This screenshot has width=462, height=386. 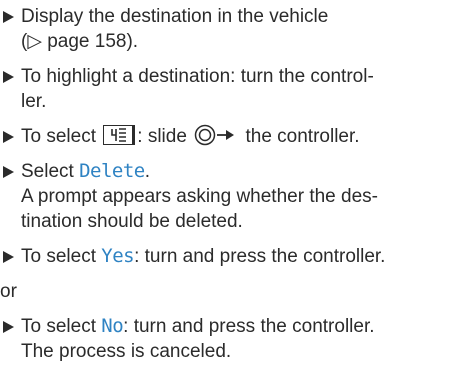 What do you see at coordinates (199, 196) in the screenshot?
I see `step-result-text: A prompt appears asking whether the des-` at bounding box center [199, 196].